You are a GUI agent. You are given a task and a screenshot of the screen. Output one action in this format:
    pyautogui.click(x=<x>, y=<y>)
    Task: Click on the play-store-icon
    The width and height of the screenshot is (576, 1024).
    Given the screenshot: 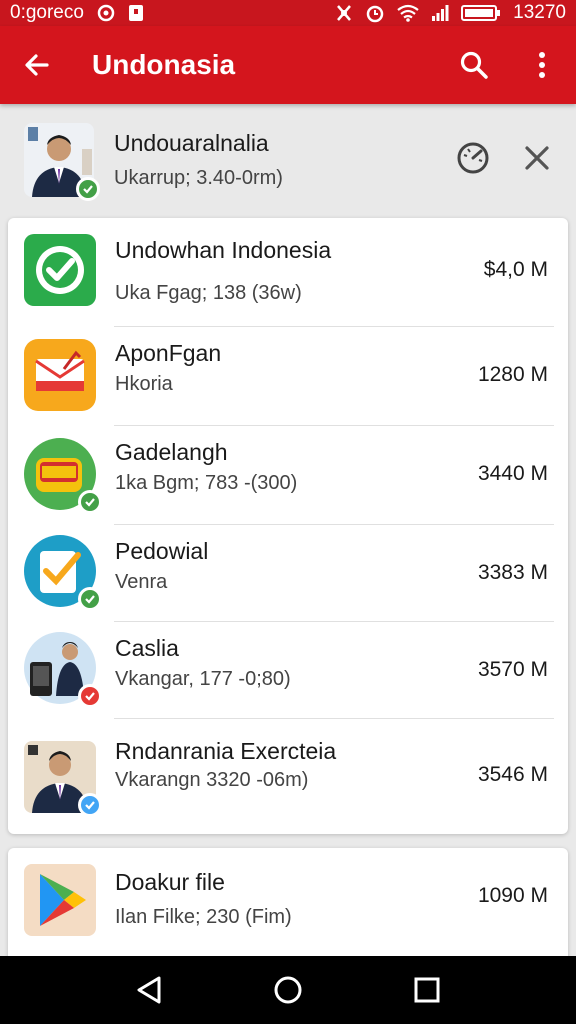 What is the action you would take?
    pyautogui.click(x=60, y=900)
    